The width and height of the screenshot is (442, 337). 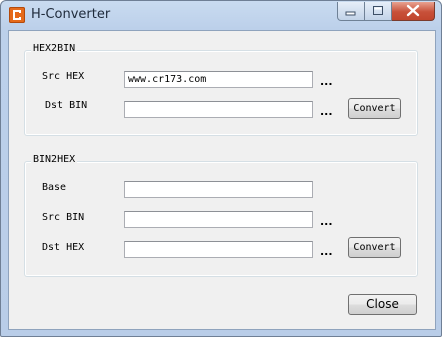 I want to click on dst-bin-input, so click(x=218, y=109).